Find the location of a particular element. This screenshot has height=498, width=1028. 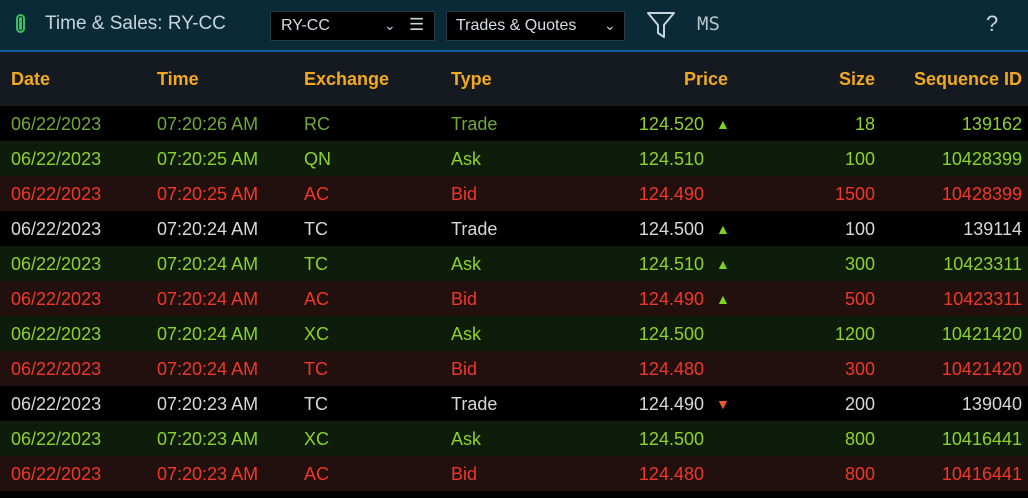

cell-sequence-id: 139162 is located at coordinates (991, 124).